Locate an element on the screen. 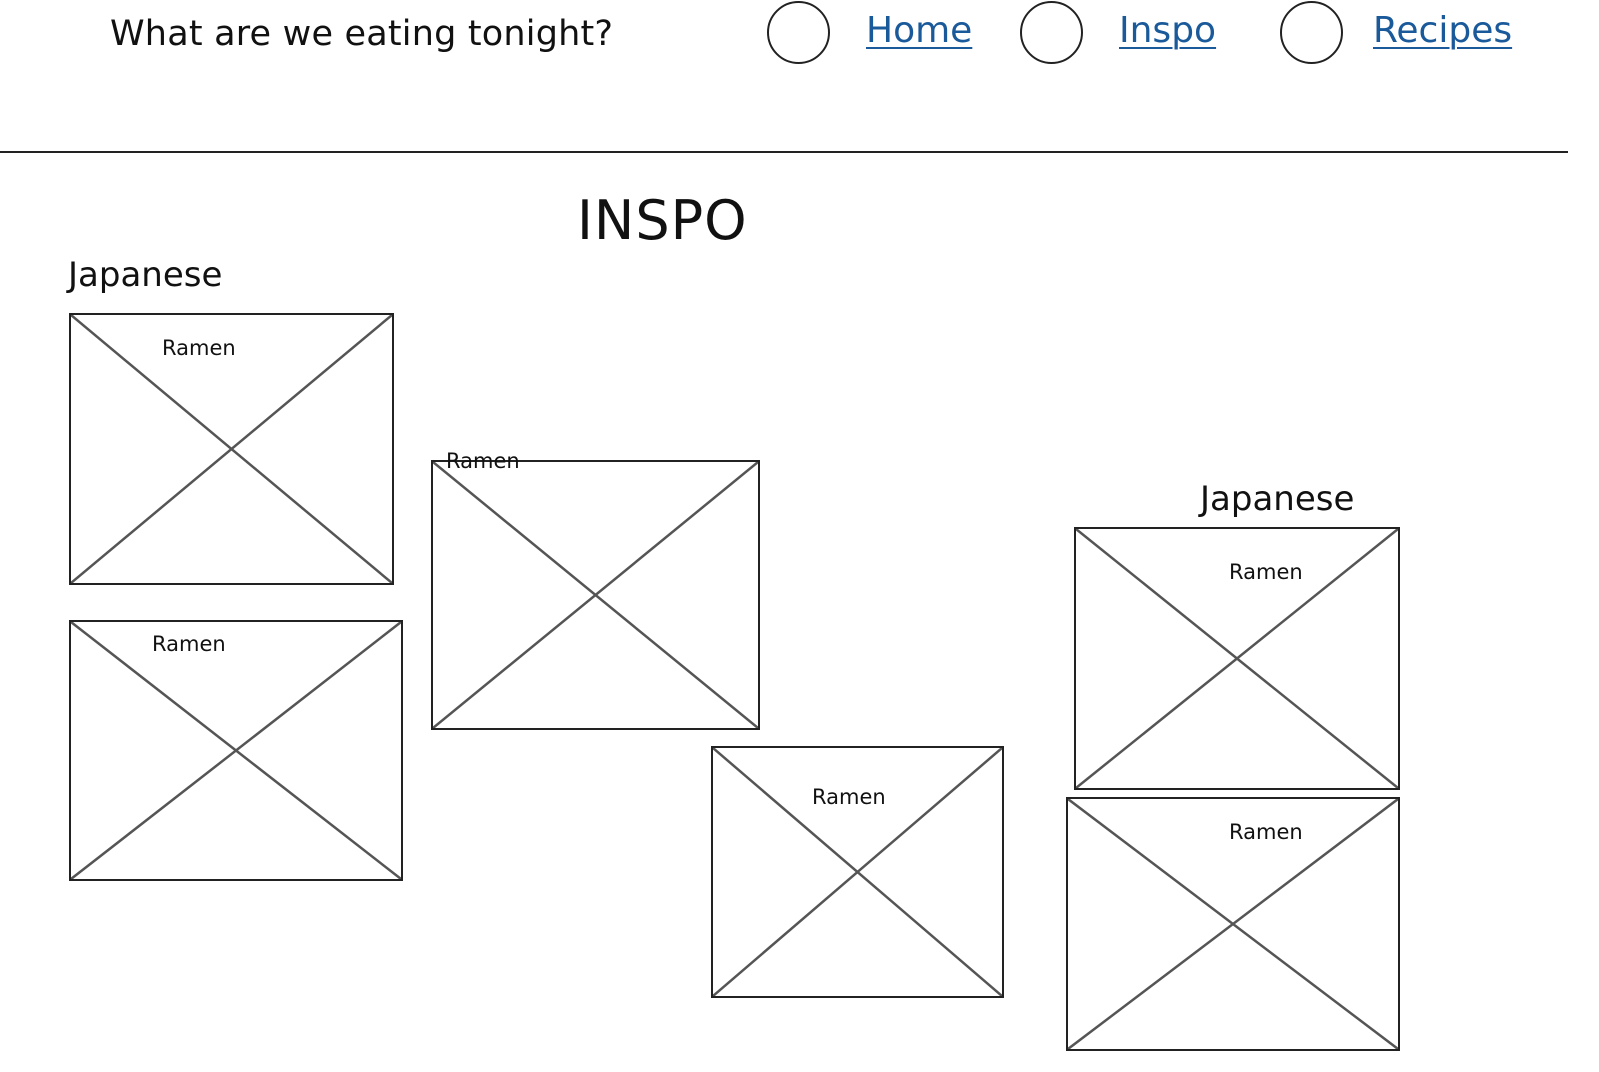 Image resolution: width=1599 pixels, height=1072 pixels. section-heading-japanese-right: Japanese is located at coordinates (1277, 499).